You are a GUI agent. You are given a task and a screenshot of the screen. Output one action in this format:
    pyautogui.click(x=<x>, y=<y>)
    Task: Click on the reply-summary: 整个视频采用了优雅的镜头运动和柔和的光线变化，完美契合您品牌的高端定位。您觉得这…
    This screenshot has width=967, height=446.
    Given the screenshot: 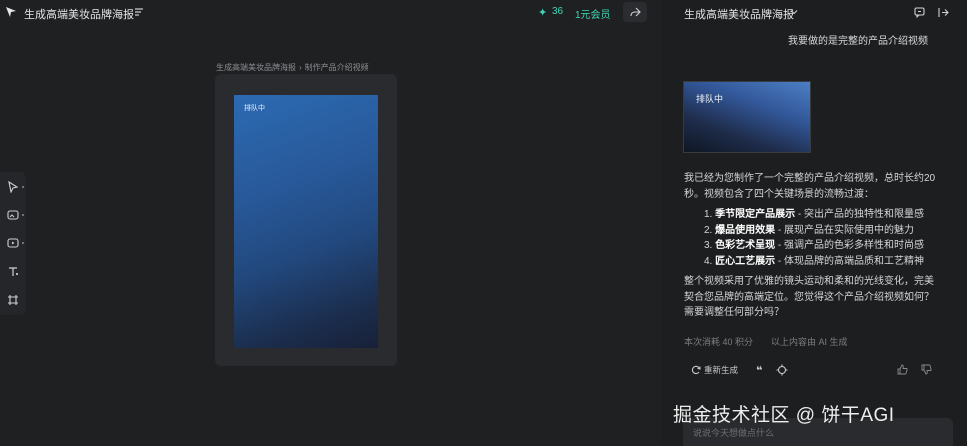 What is the action you would take?
    pyautogui.click(x=809, y=297)
    